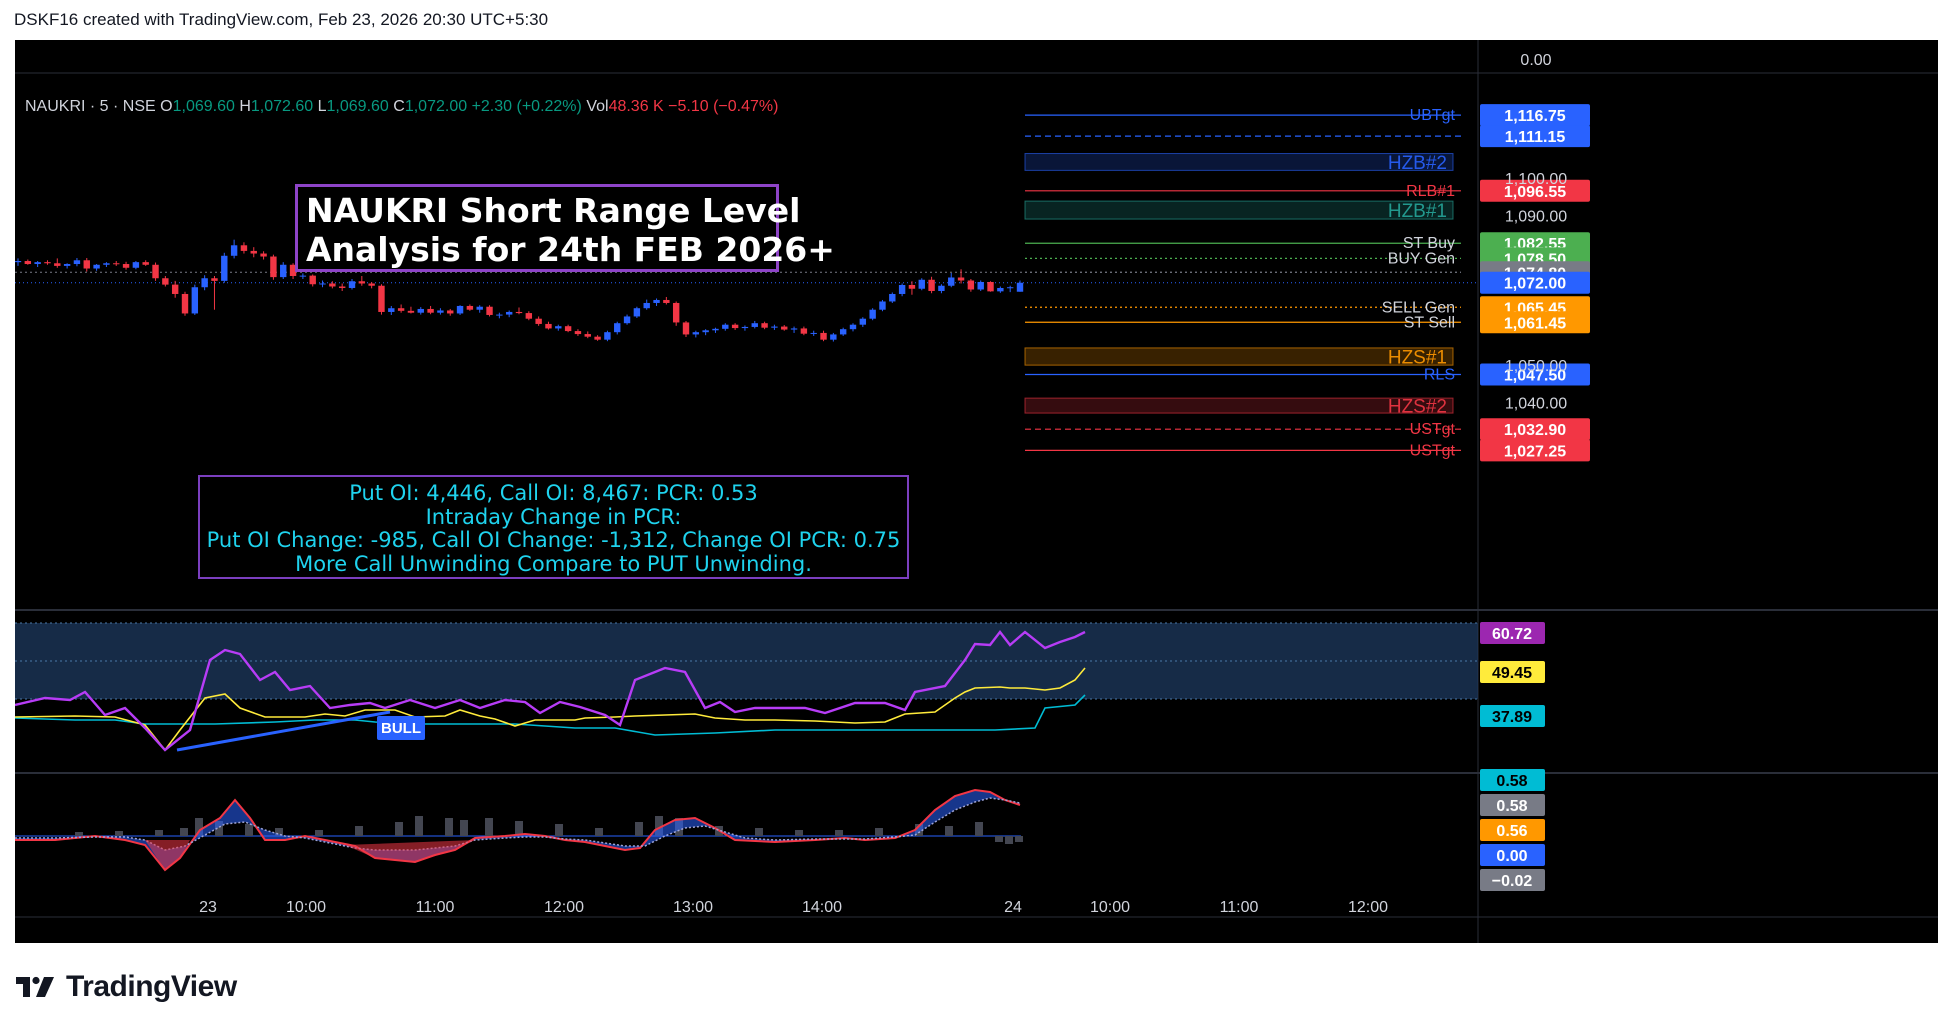 This screenshot has height=1029, width=1950. I want to click on mom-value-2: 0.56, so click(1511, 831).